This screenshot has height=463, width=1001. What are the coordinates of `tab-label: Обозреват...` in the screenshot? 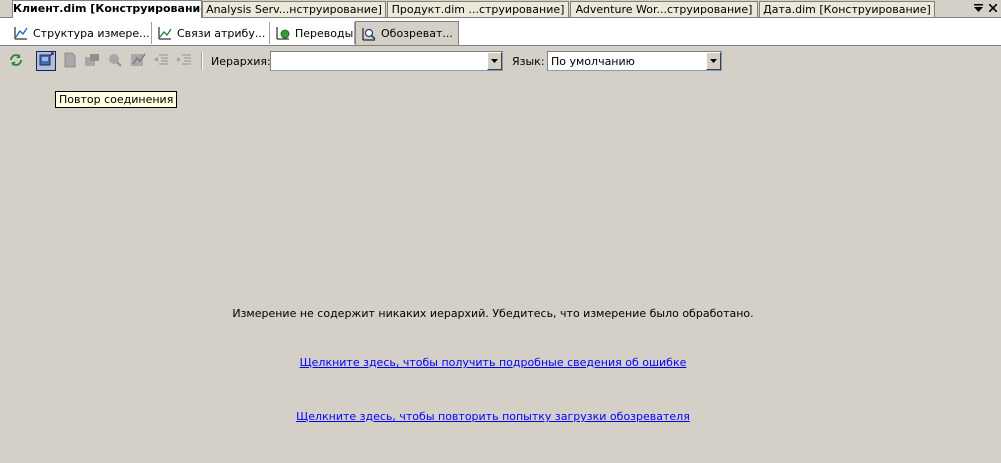 It's located at (417, 33).